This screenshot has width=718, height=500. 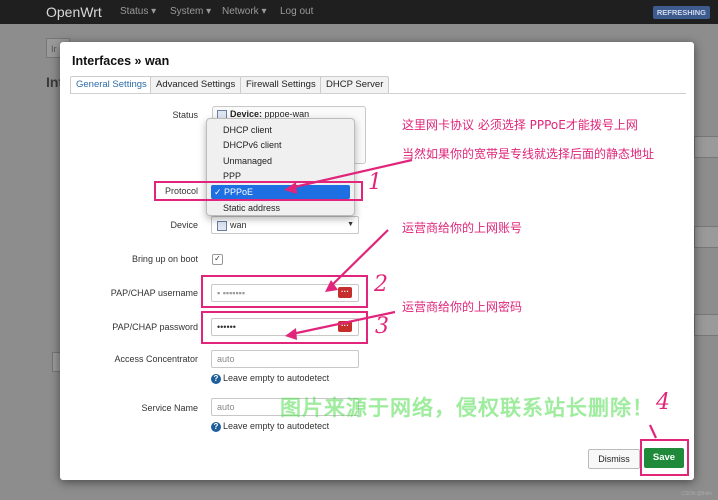 What do you see at coordinates (467, 408) in the screenshot?
I see `watermark-text: 图片来源于网络，侵权联系站长删除！` at bounding box center [467, 408].